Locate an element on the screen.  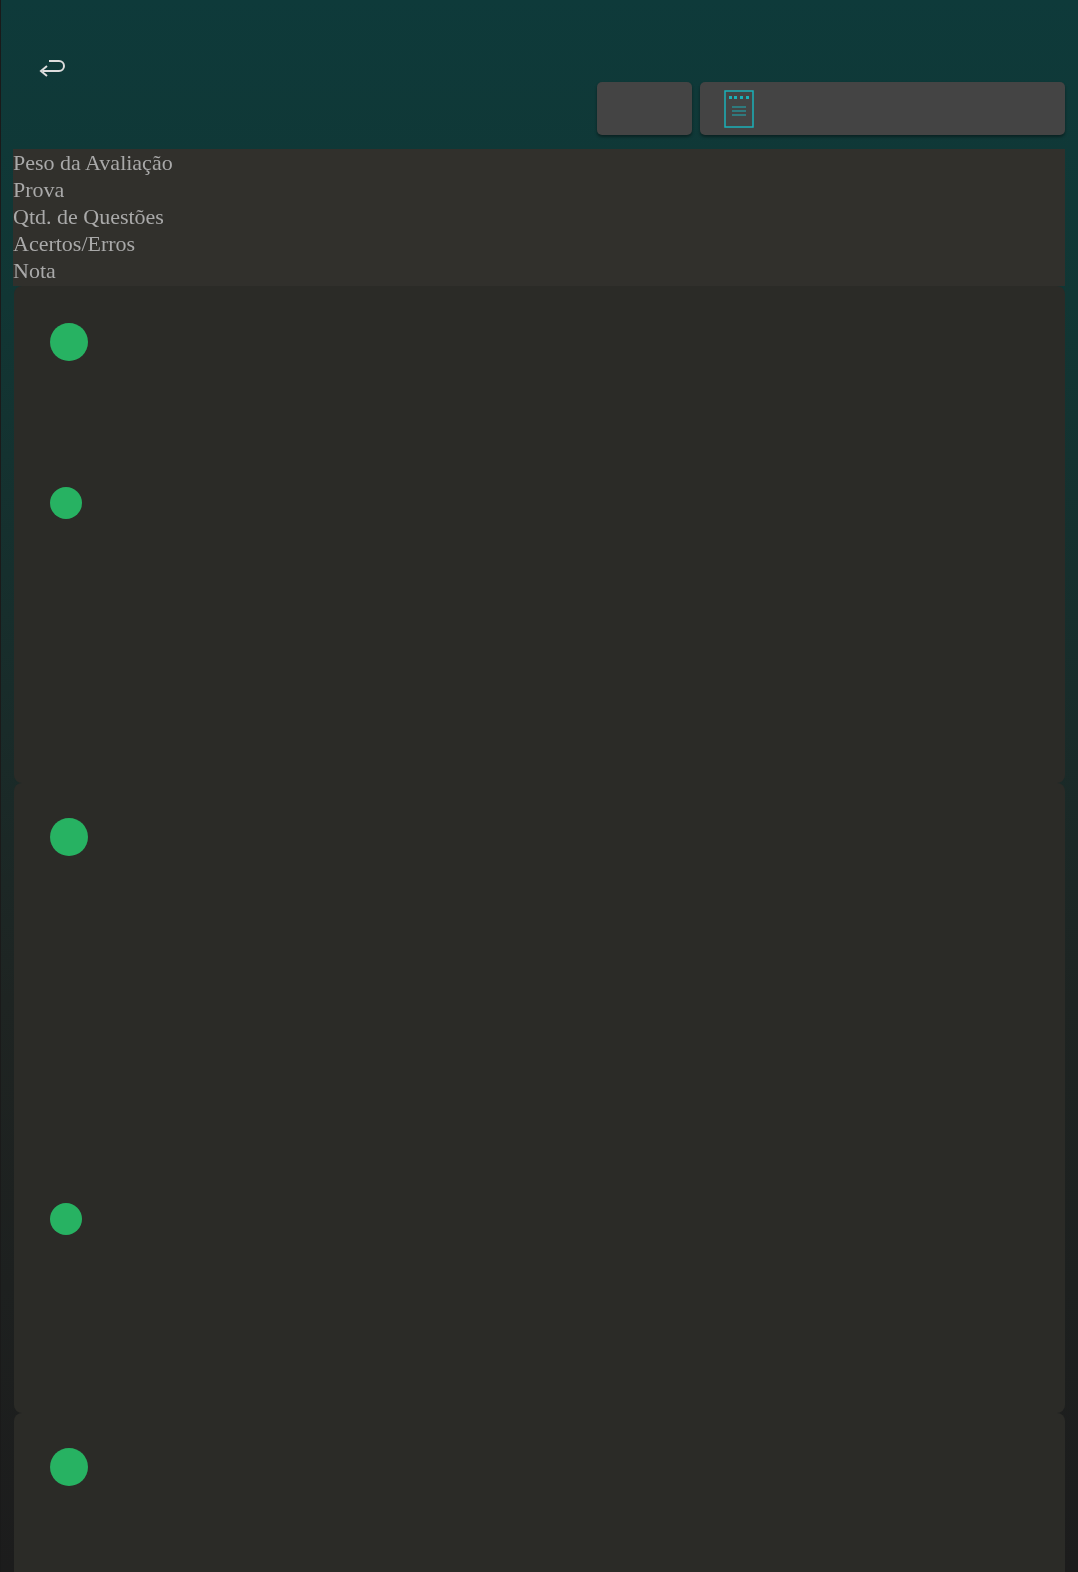
column-label: Nota is located at coordinates (35, 270).